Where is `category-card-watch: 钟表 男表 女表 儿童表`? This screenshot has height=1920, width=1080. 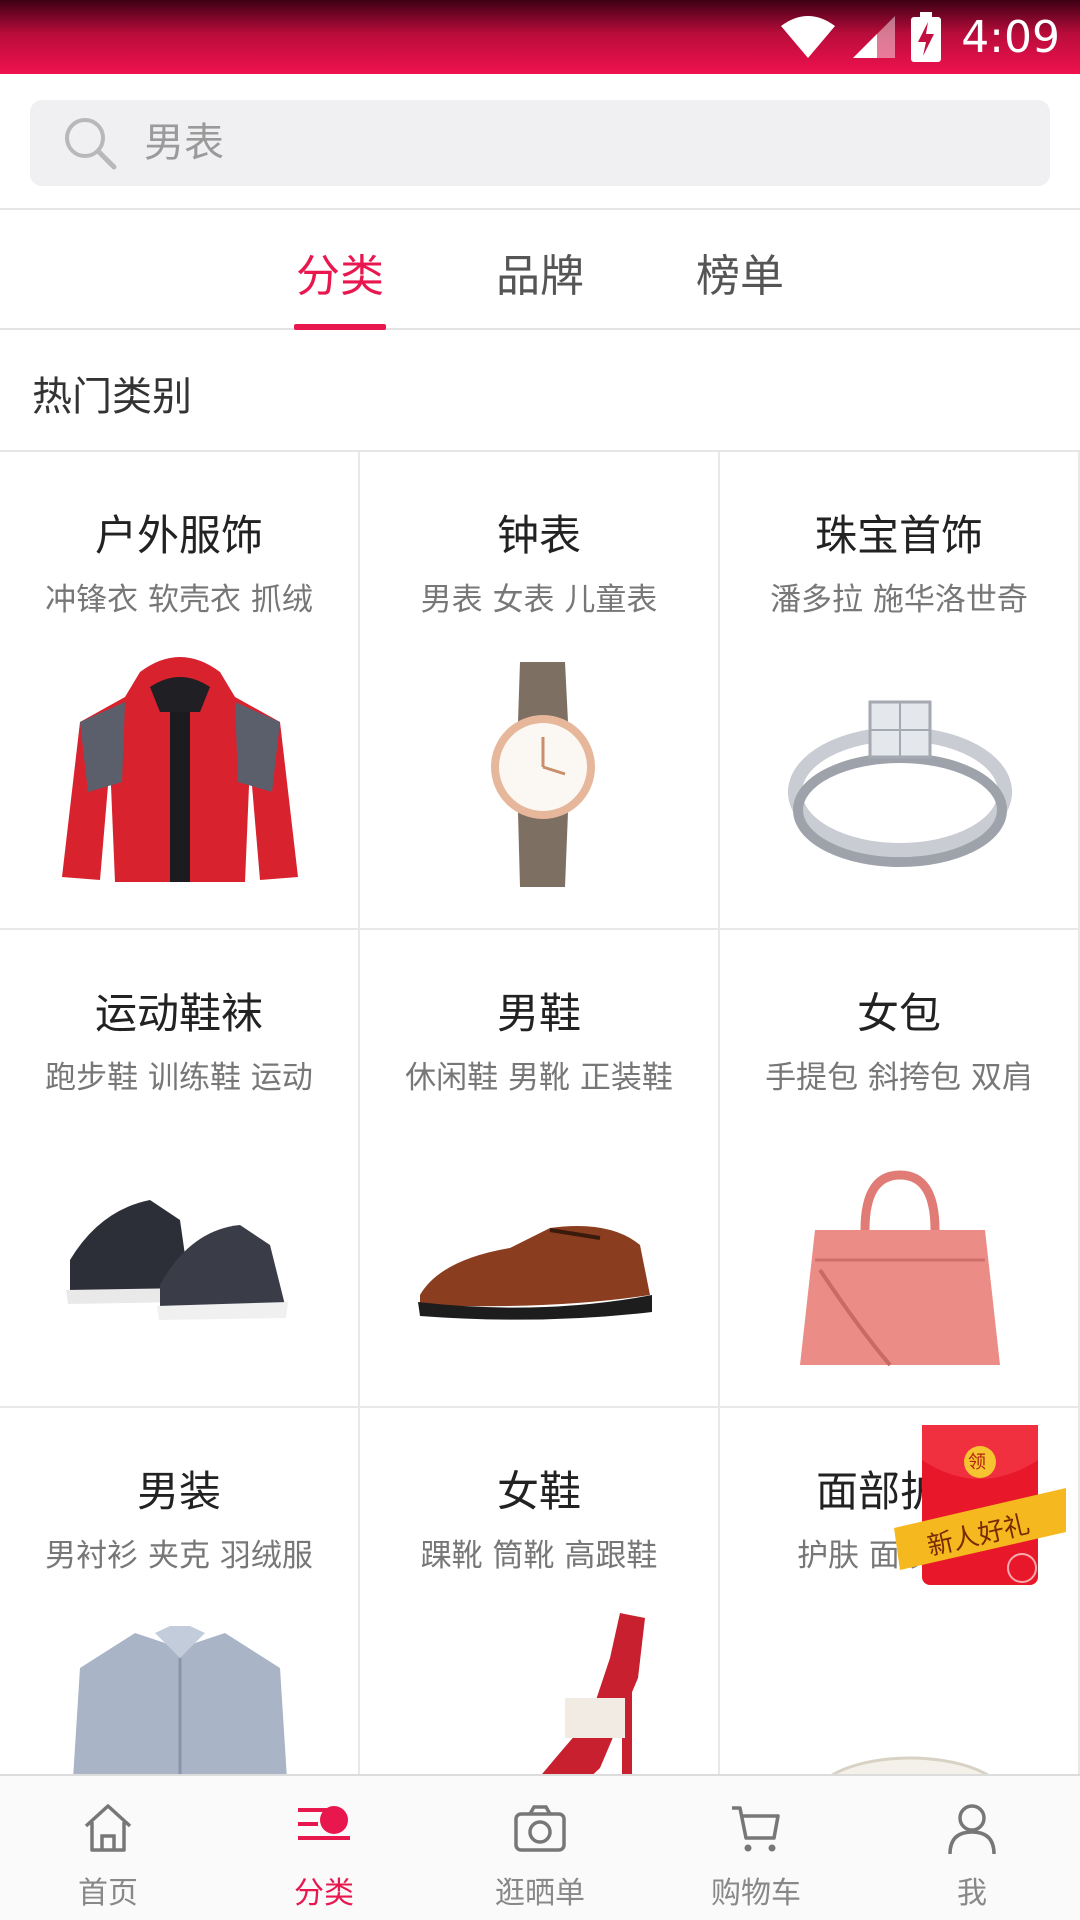
category-card-watch: 钟表 男表 女表 儿童表 is located at coordinates (540, 691).